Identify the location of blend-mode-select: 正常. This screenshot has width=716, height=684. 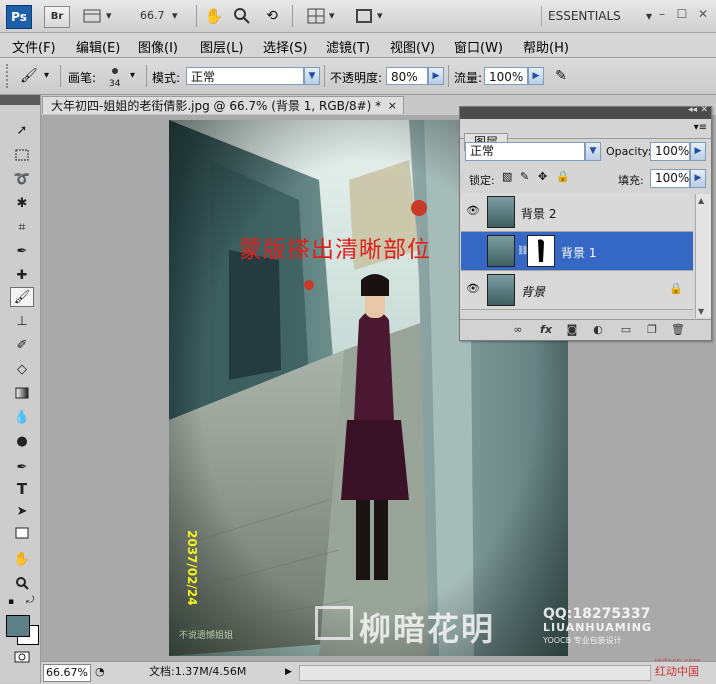
(525, 151).